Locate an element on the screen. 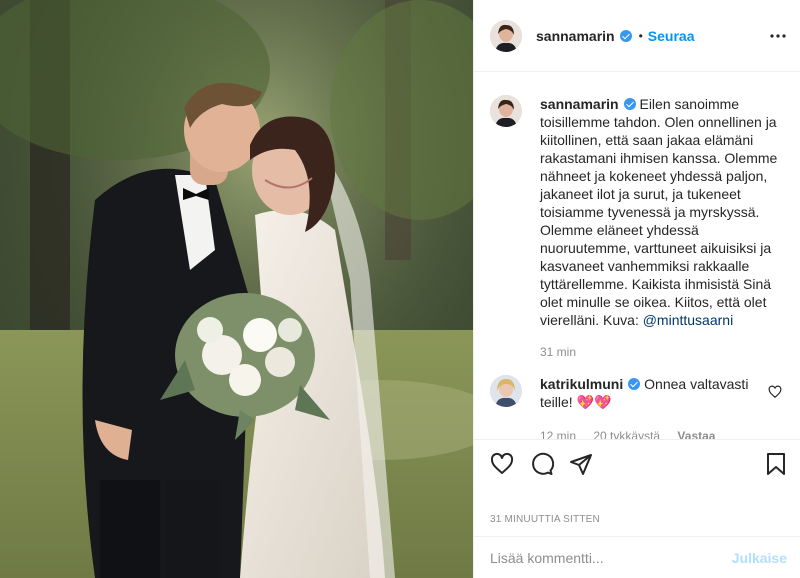  share-paper-plane-icon is located at coordinates (581, 464).